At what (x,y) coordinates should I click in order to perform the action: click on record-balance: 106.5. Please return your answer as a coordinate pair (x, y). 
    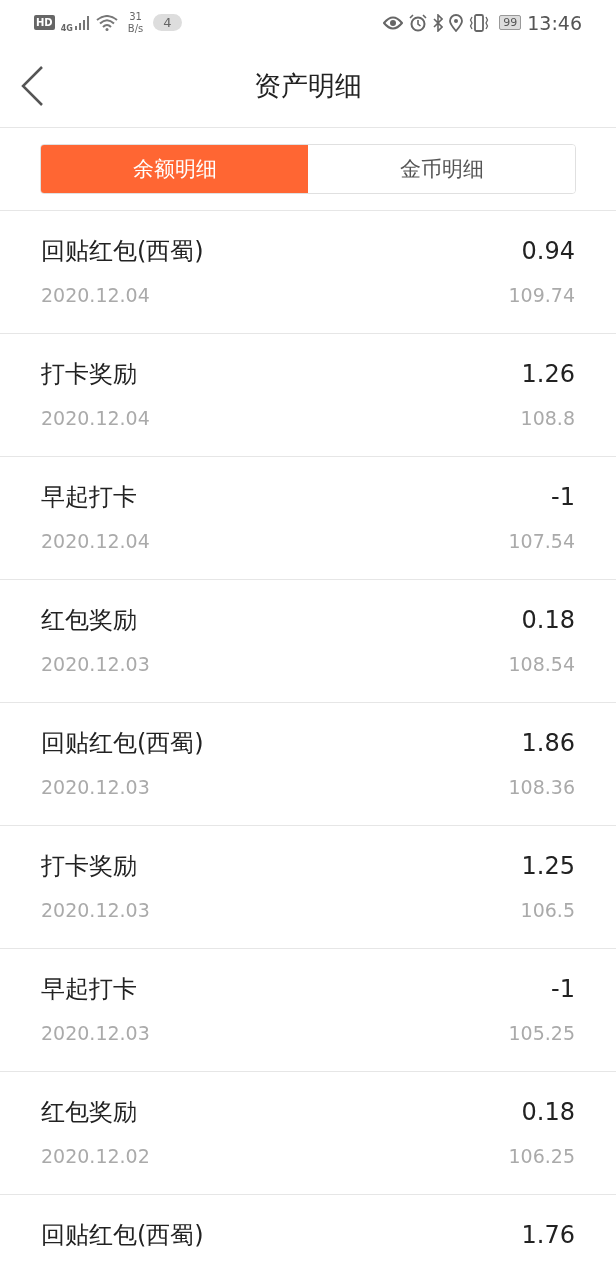
    Looking at the image, I should click on (547, 910).